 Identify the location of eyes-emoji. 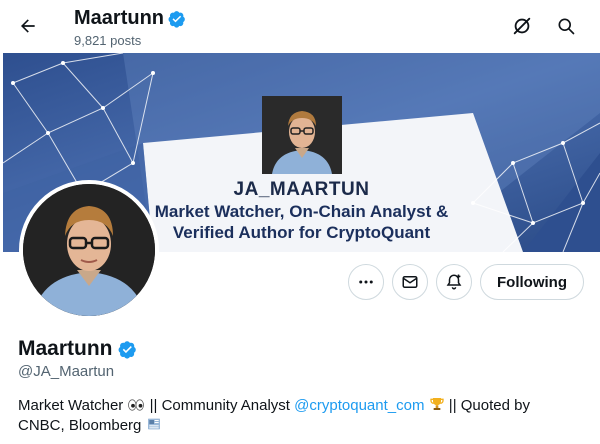
(136, 405).